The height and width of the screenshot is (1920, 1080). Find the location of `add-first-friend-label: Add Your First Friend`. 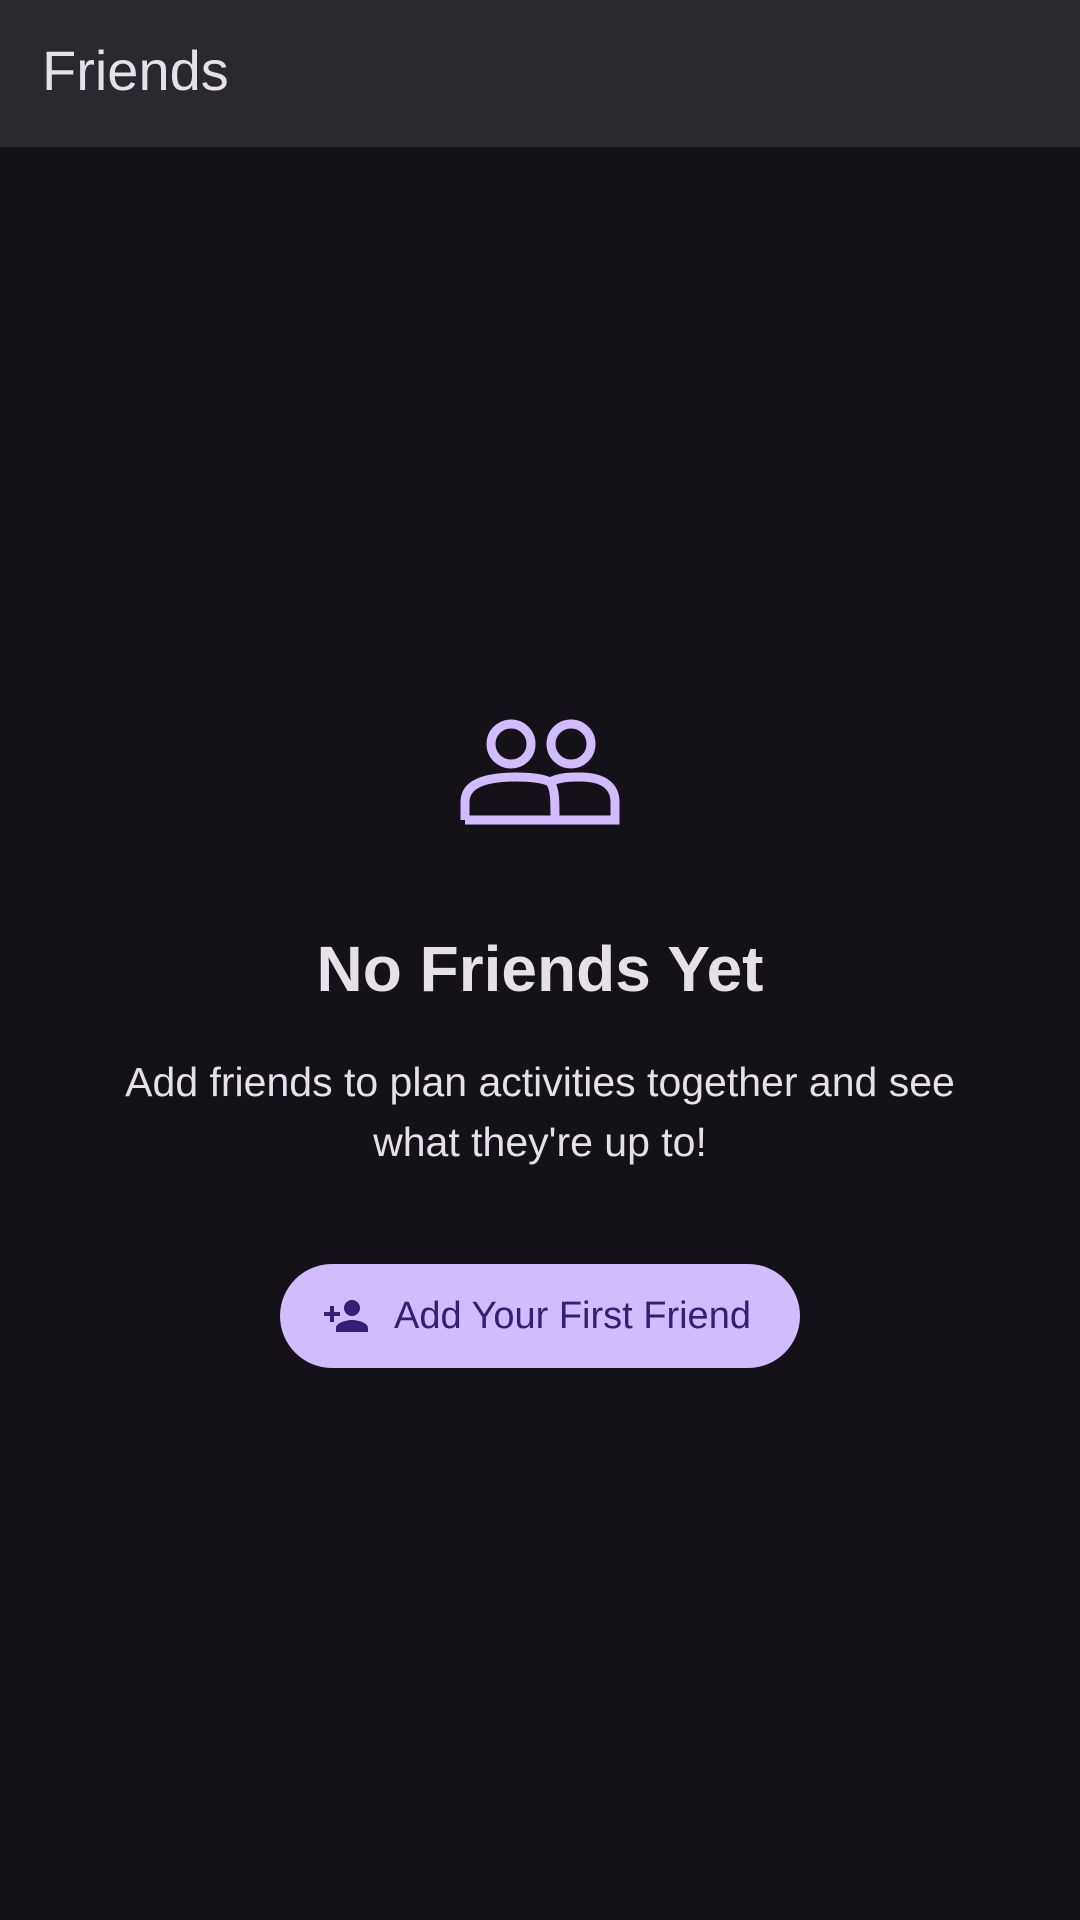

add-first-friend-label: Add Your First Friend is located at coordinates (572, 1315).